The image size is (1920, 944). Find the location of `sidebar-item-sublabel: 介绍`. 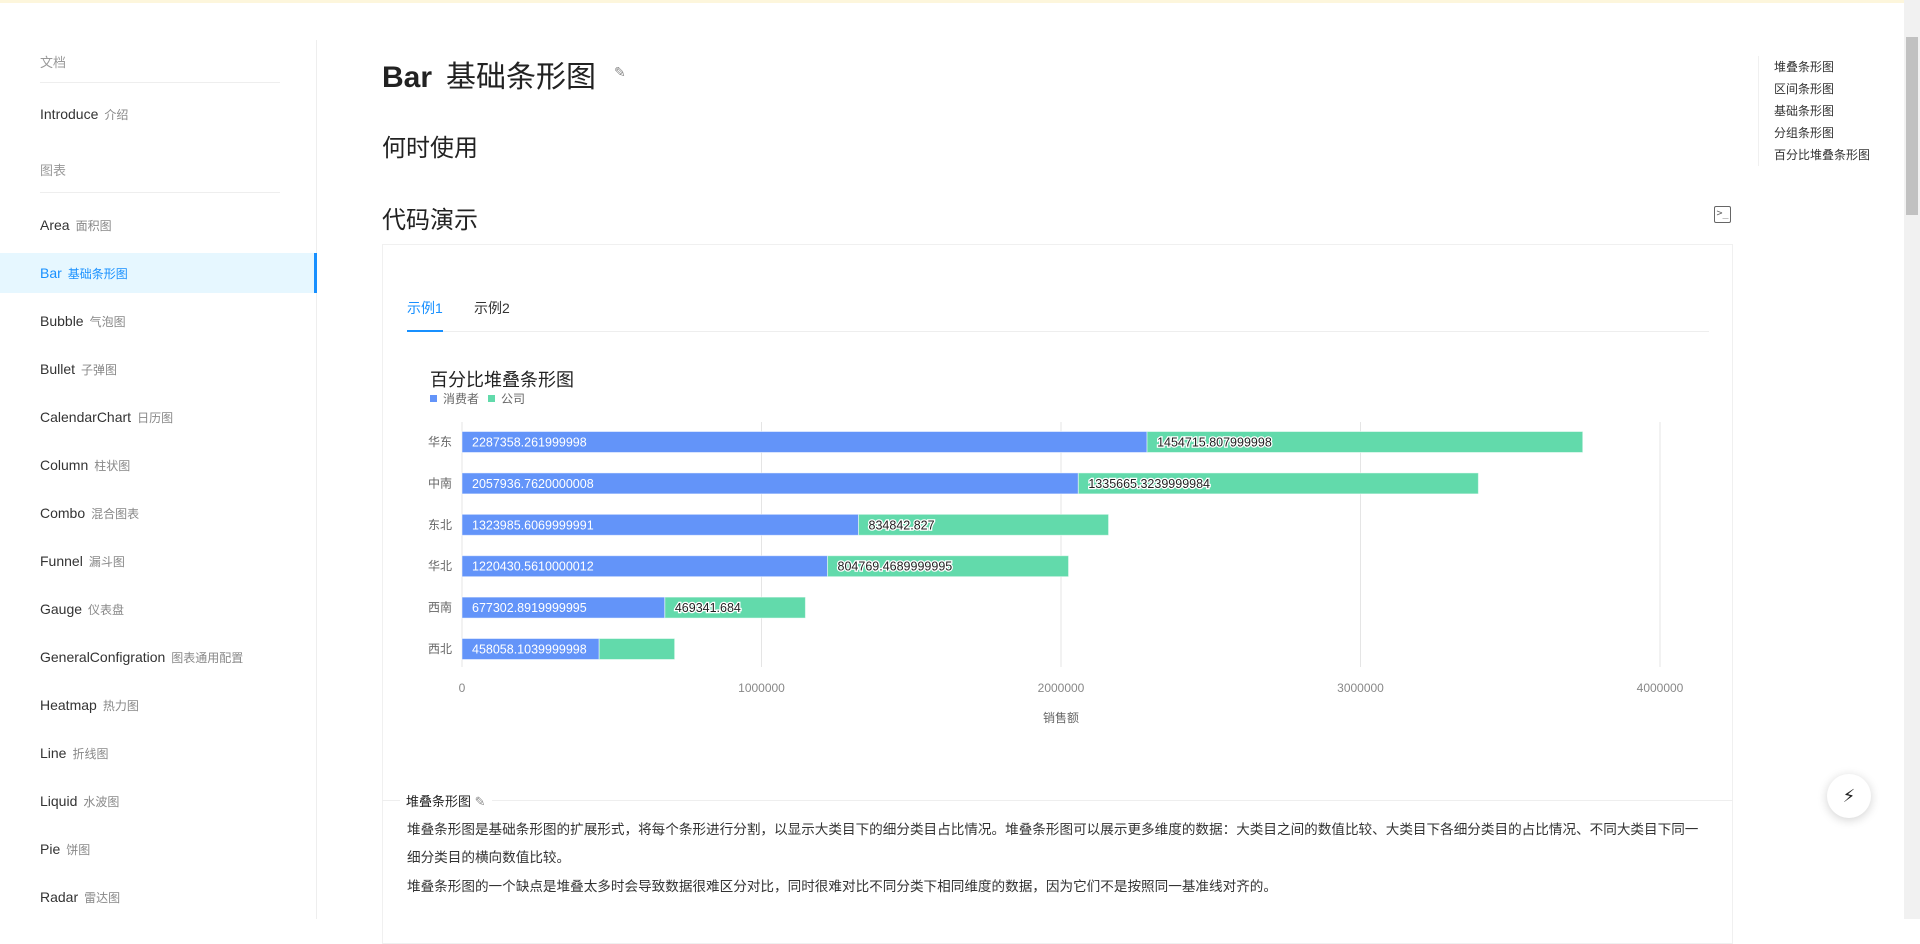

sidebar-item-sublabel: 介绍 is located at coordinates (116, 115).